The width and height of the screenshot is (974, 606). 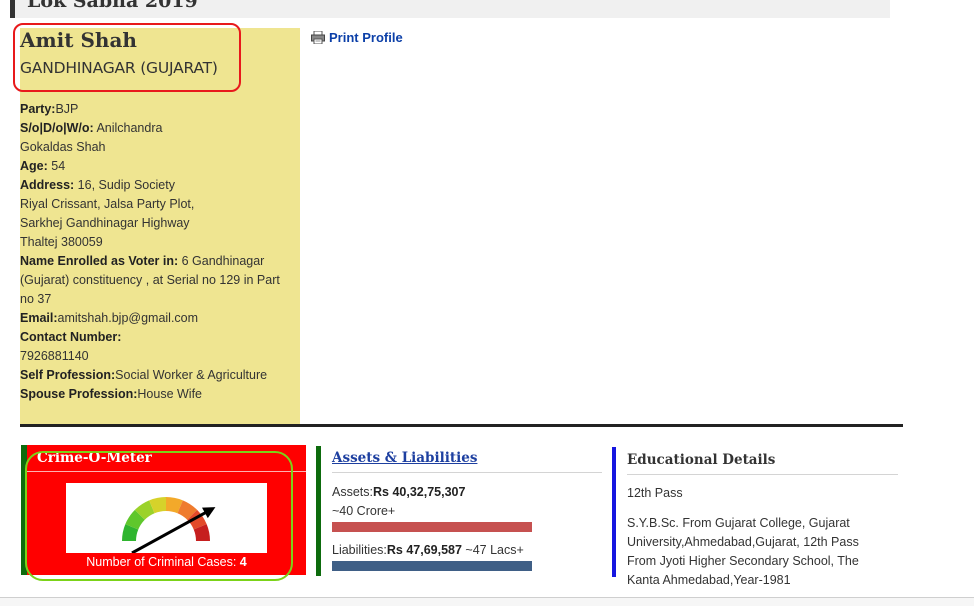 I want to click on printer-icon, so click(x=318, y=37).